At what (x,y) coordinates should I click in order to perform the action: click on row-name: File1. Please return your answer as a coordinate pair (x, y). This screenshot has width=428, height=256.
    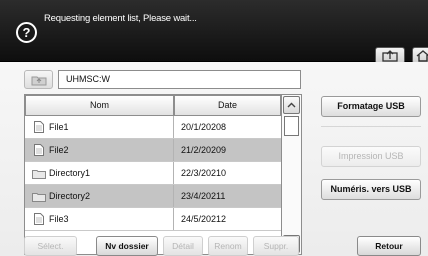
    Looking at the image, I should click on (59, 127).